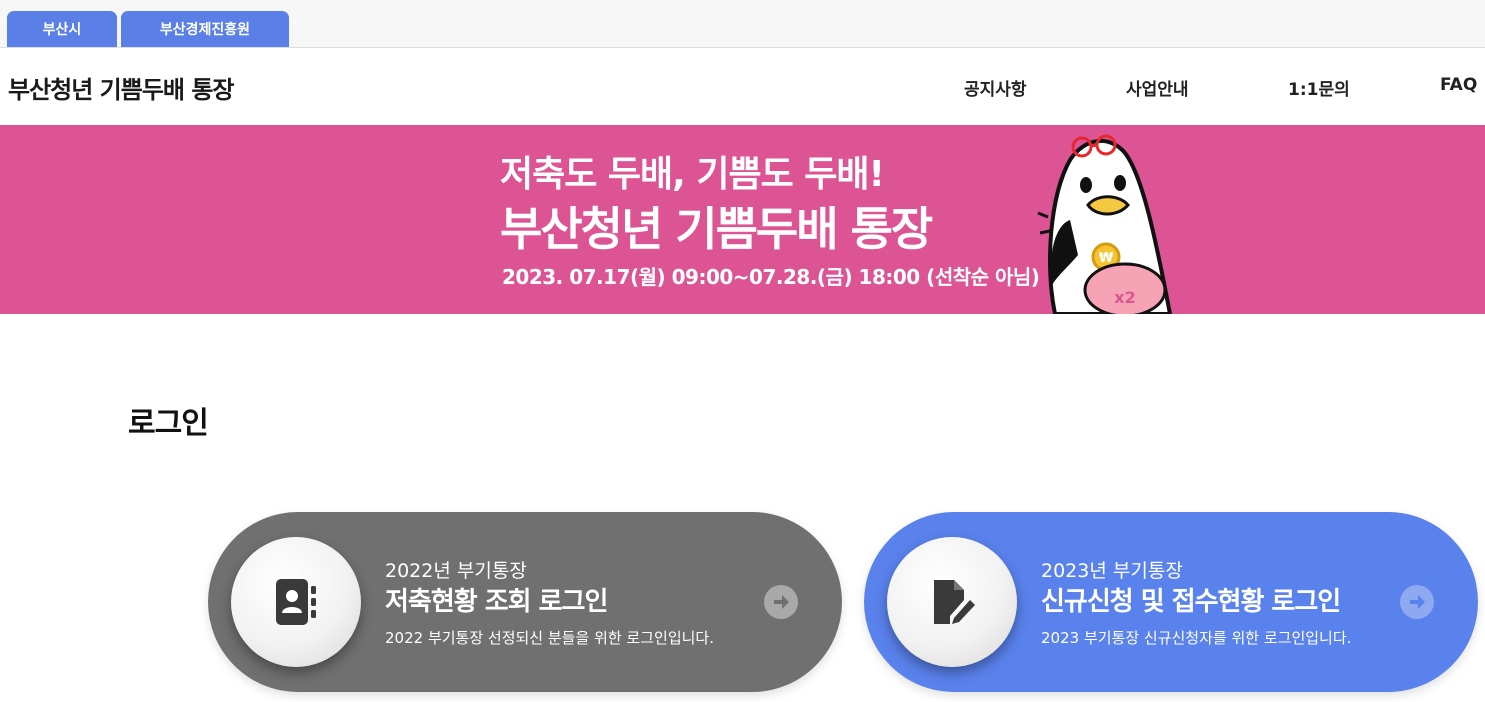  What do you see at coordinates (1105, 224) in the screenshot?
I see `seagull-mascot-illustration: ₩ x2` at bounding box center [1105, 224].